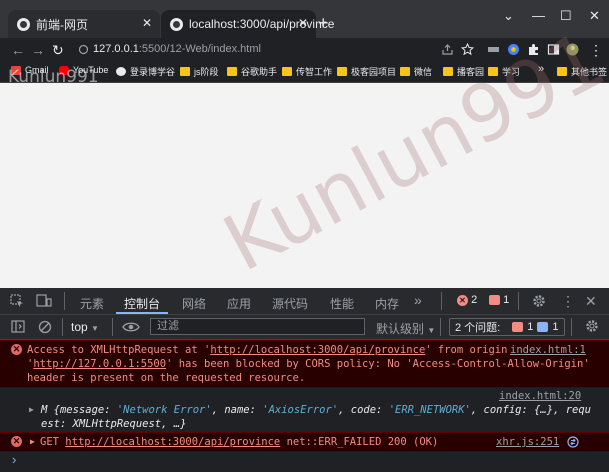 This screenshot has width=609, height=472. What do you see at coordinates (539, 301) in the screenshot?
I see `settings-gear-icon` at bounding box center [539, 301].